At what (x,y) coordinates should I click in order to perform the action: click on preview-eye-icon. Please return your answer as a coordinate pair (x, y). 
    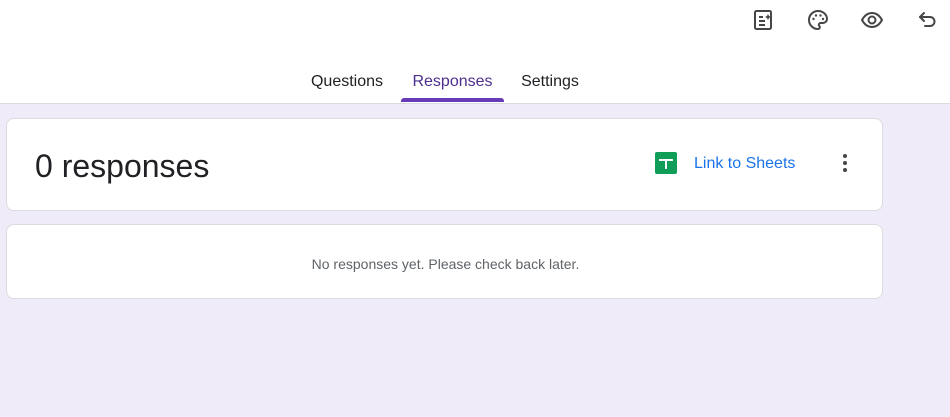
    Looking at the image, I should click on (872, 20).